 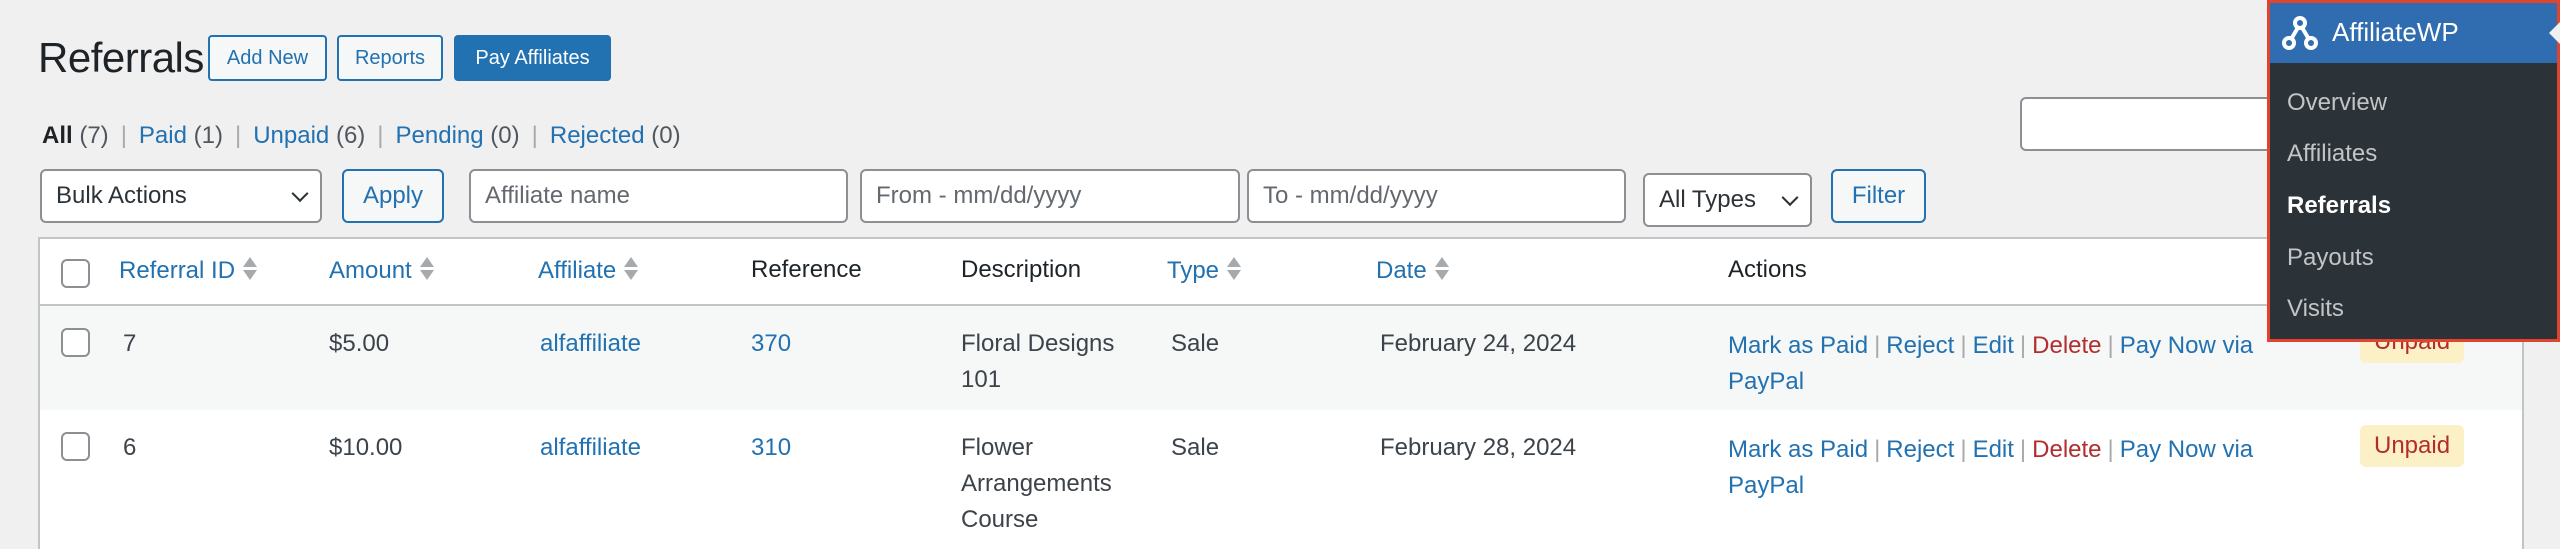 What do you see at coordinates (393, 196) in the screenshot?
I see `apply-button: Apply` at bounding box center [393, 196].